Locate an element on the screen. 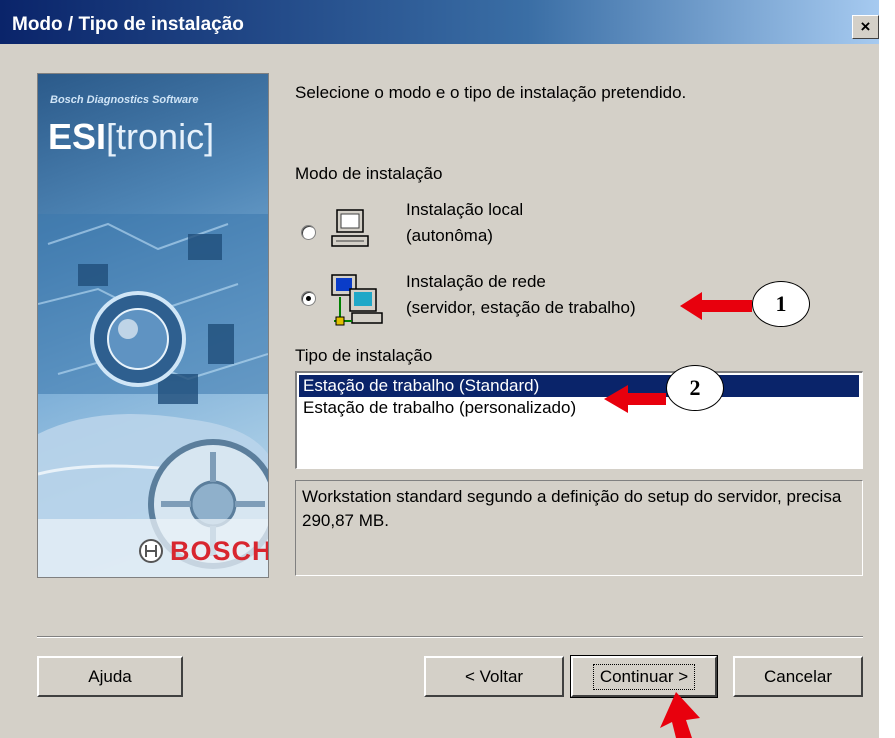  annotation-callout-2: 2 is located at coordinates (695, 388).